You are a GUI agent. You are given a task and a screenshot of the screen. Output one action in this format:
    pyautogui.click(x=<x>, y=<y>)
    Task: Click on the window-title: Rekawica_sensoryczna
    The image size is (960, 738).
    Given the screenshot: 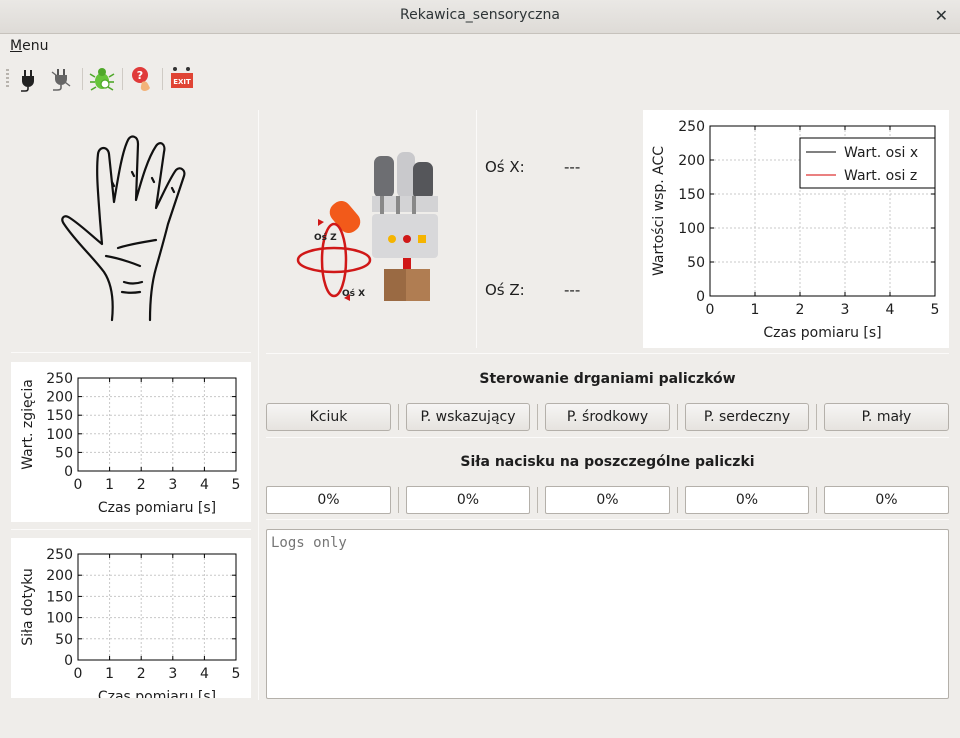 What is the action you would take?
    pyautogui.click(x=480, y=15)
    